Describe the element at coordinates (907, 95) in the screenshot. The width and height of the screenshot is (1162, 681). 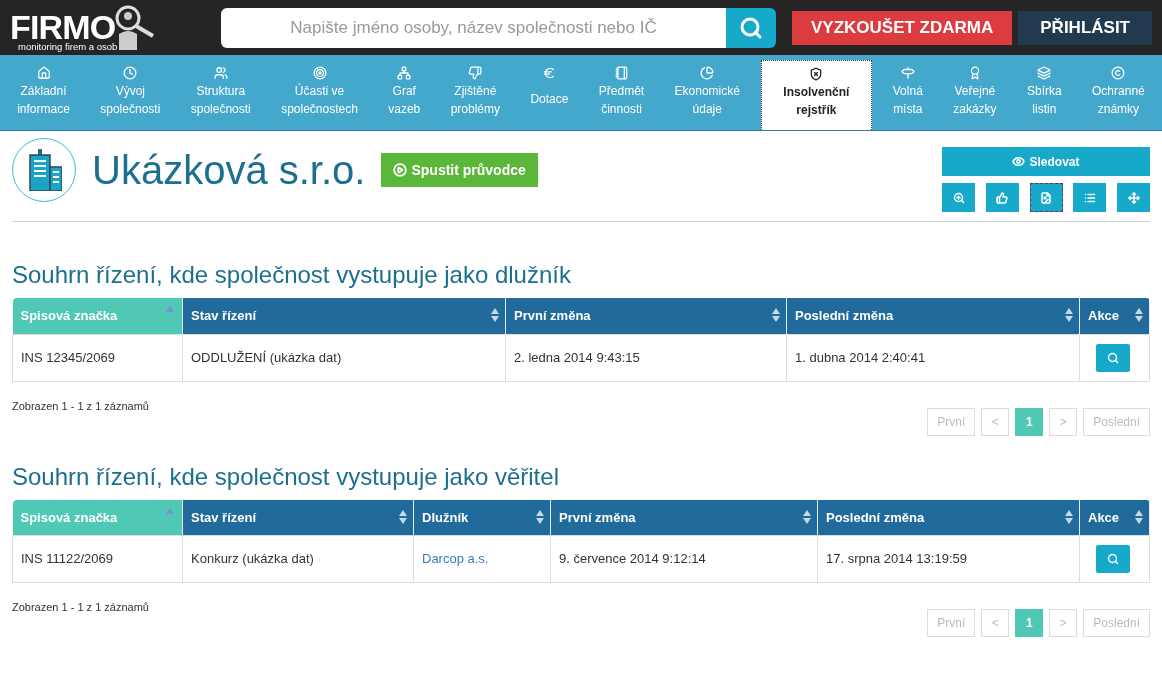
I see `nav-tab: Volná místa` at that location.